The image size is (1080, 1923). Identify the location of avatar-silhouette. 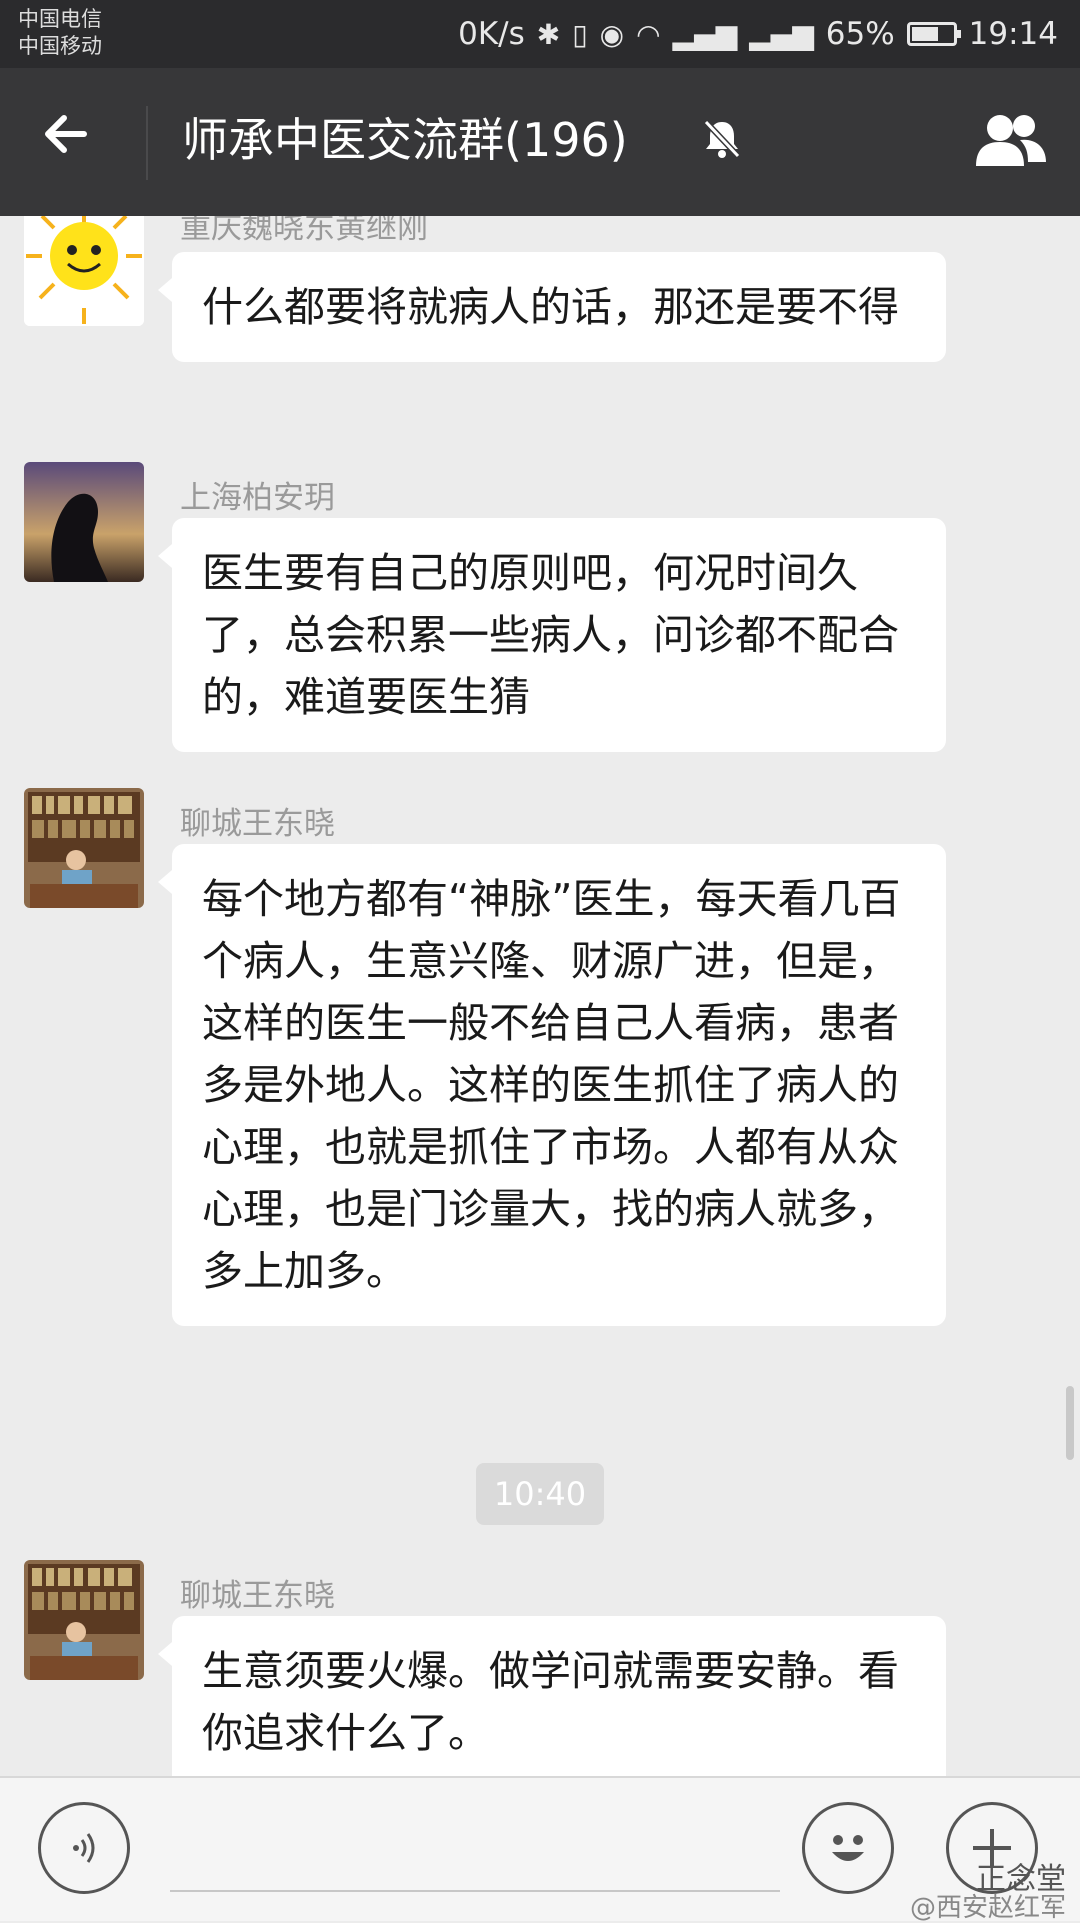
(84, 522).